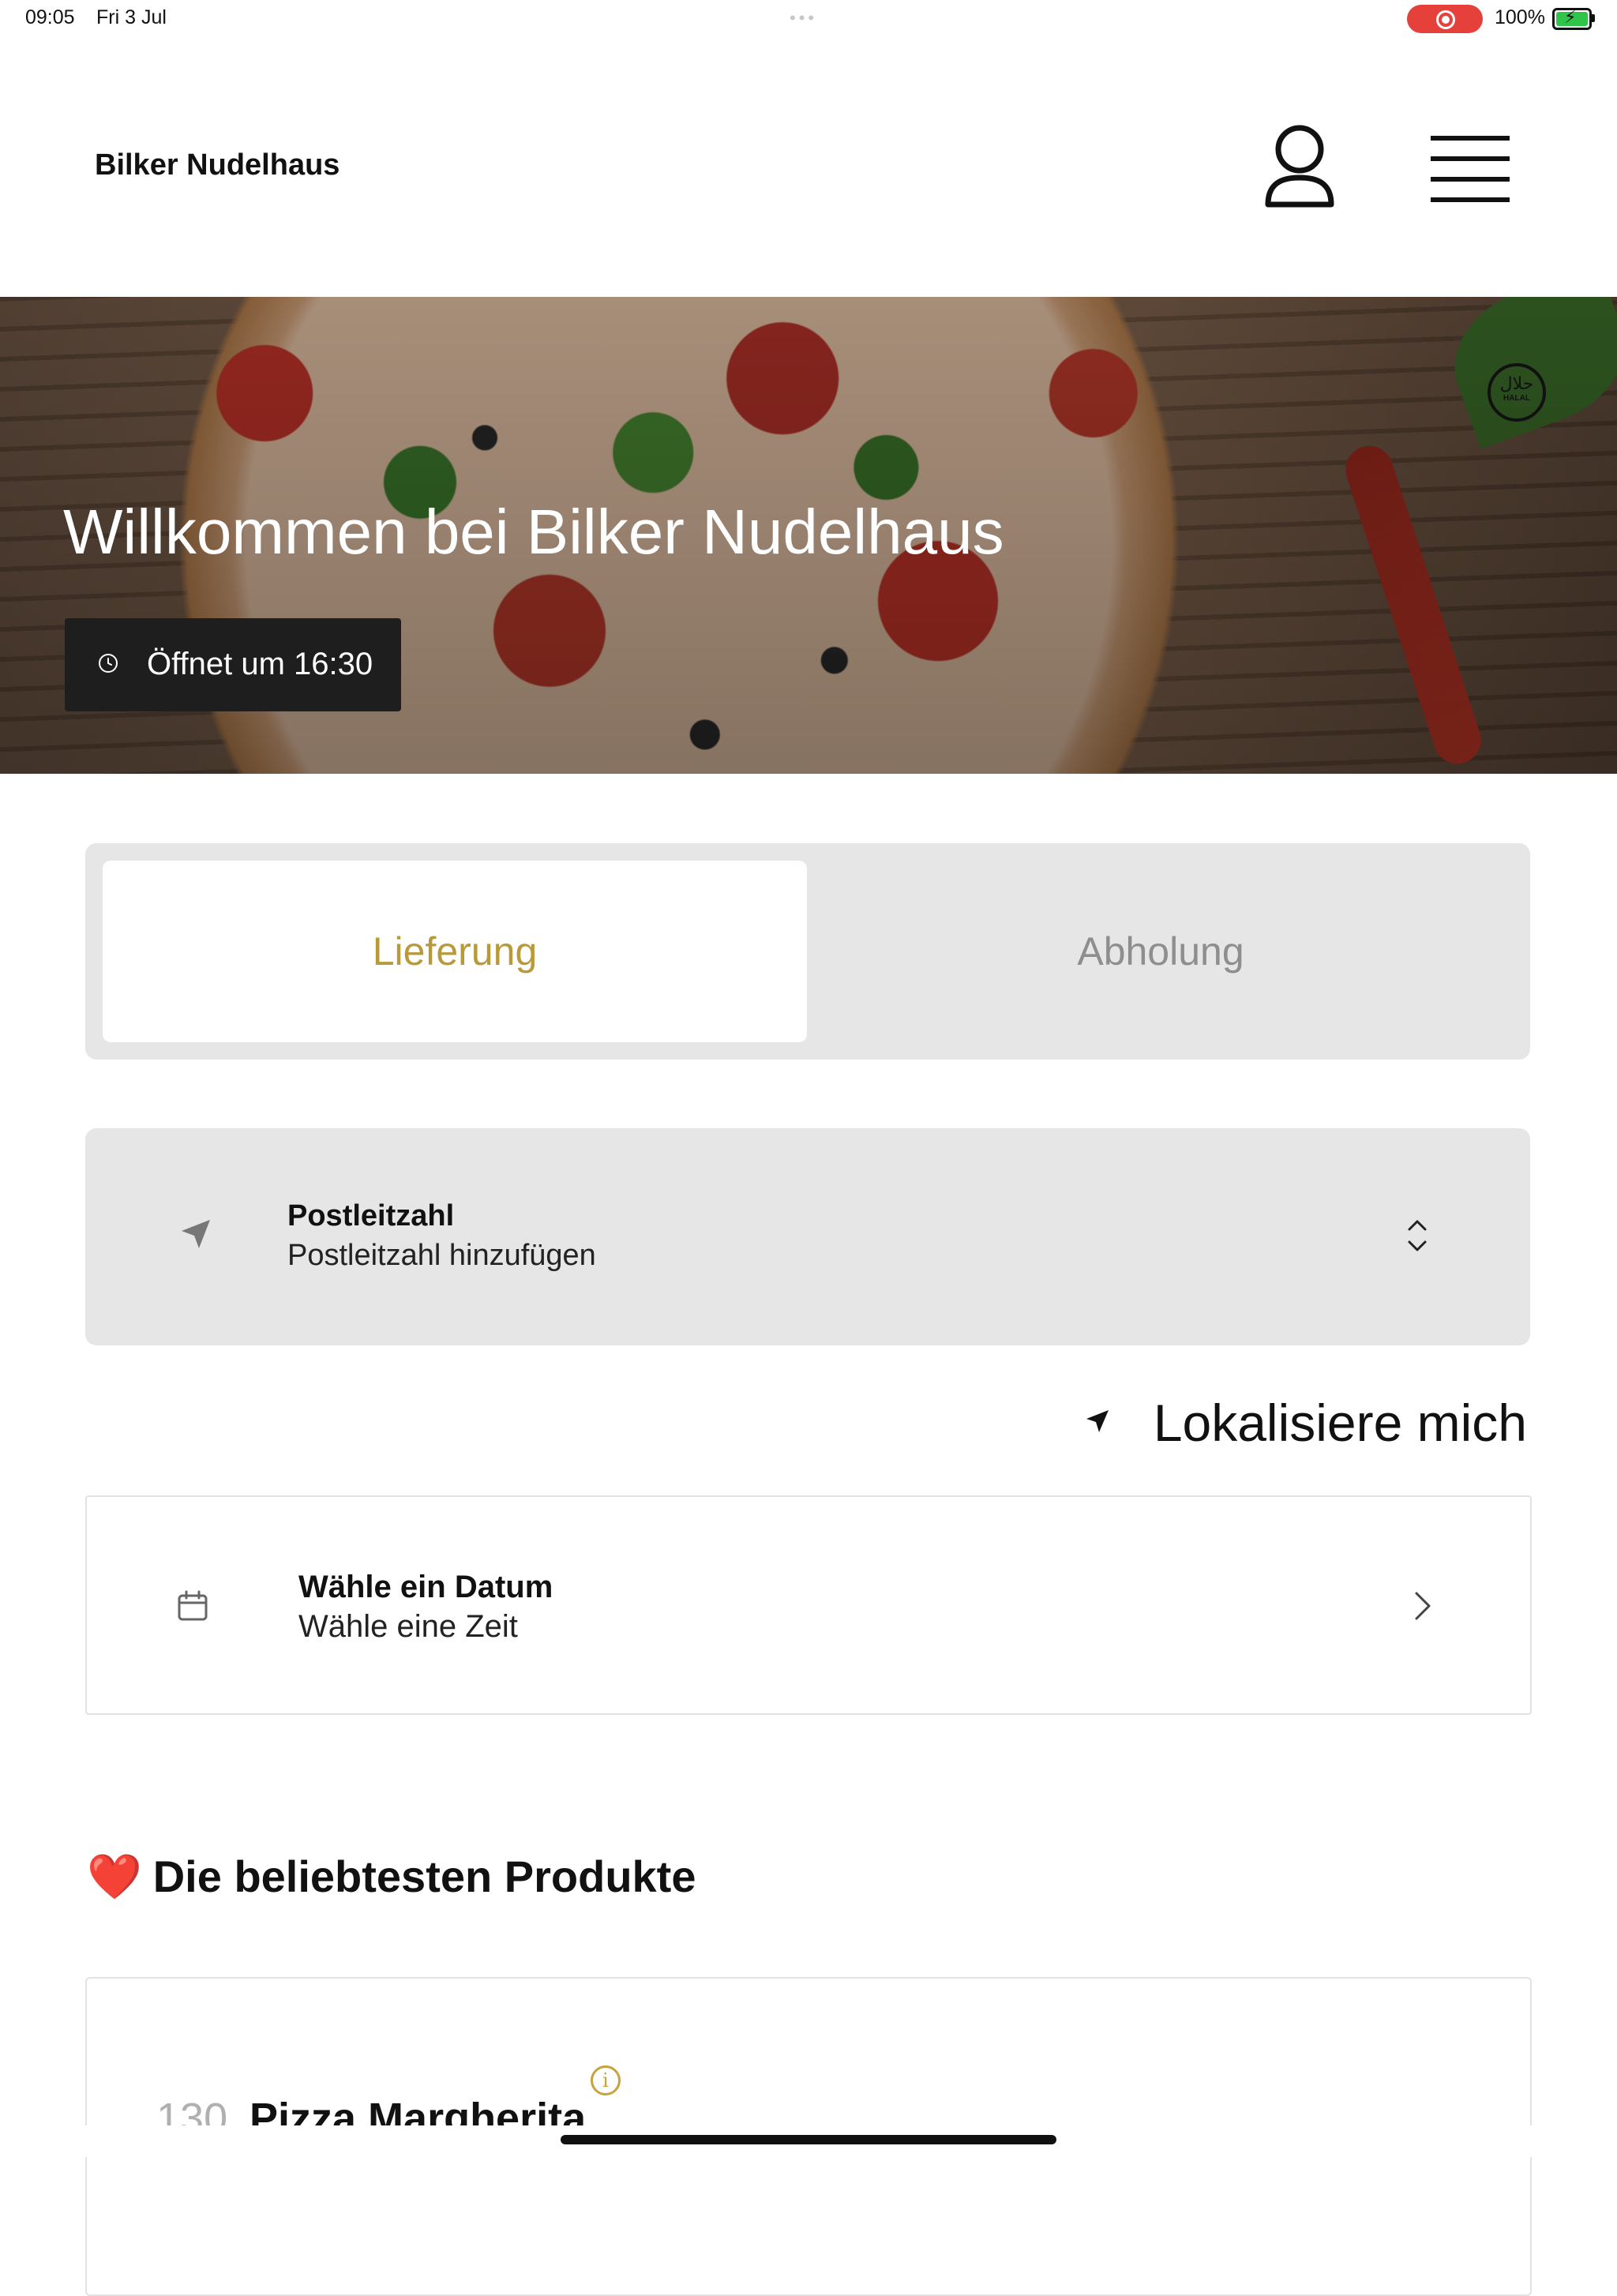 The height and width of the screenshot is (2296, 1617). What do you see at coordinates (1593, 18) in the screenshot?
I see `battery-cap` at bounding box center [1593, 18].